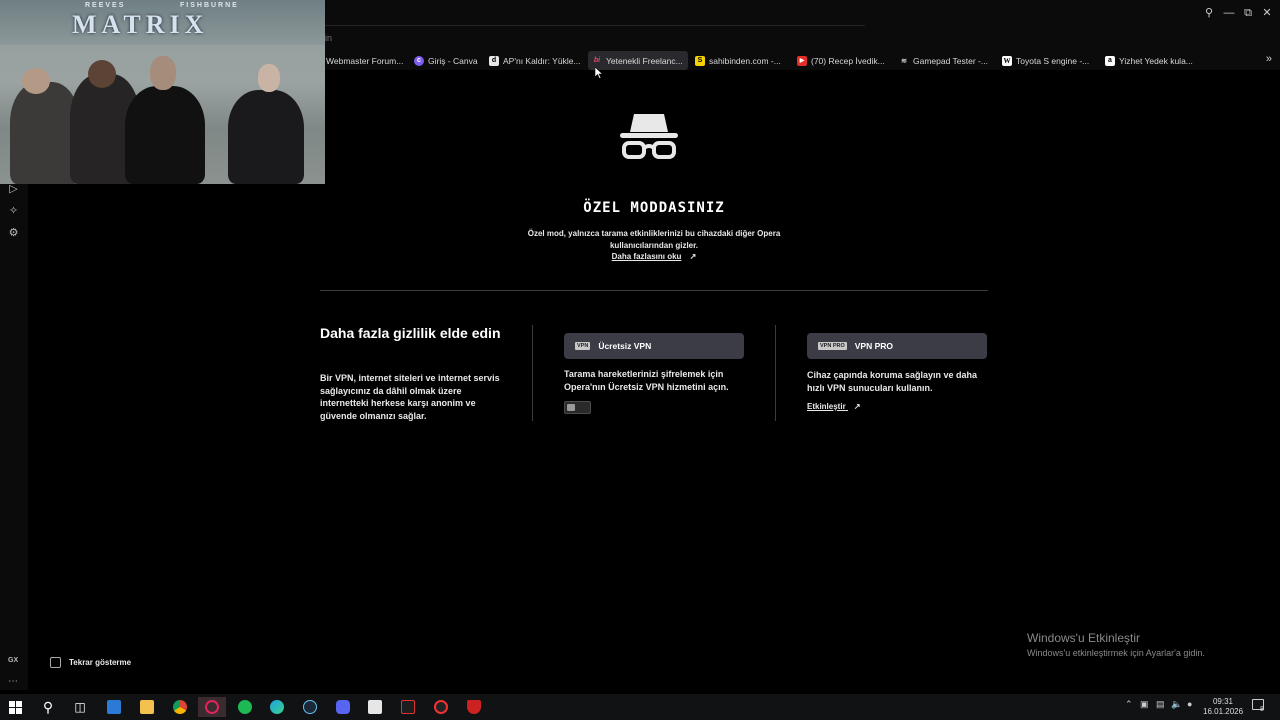 Image resolution: width=1280 pixels, height=720 pixels. Describe the element at coordinates (100, 662) in the screenshot. I see `dont-show-again-label: Tekrar gösterme` at that location.